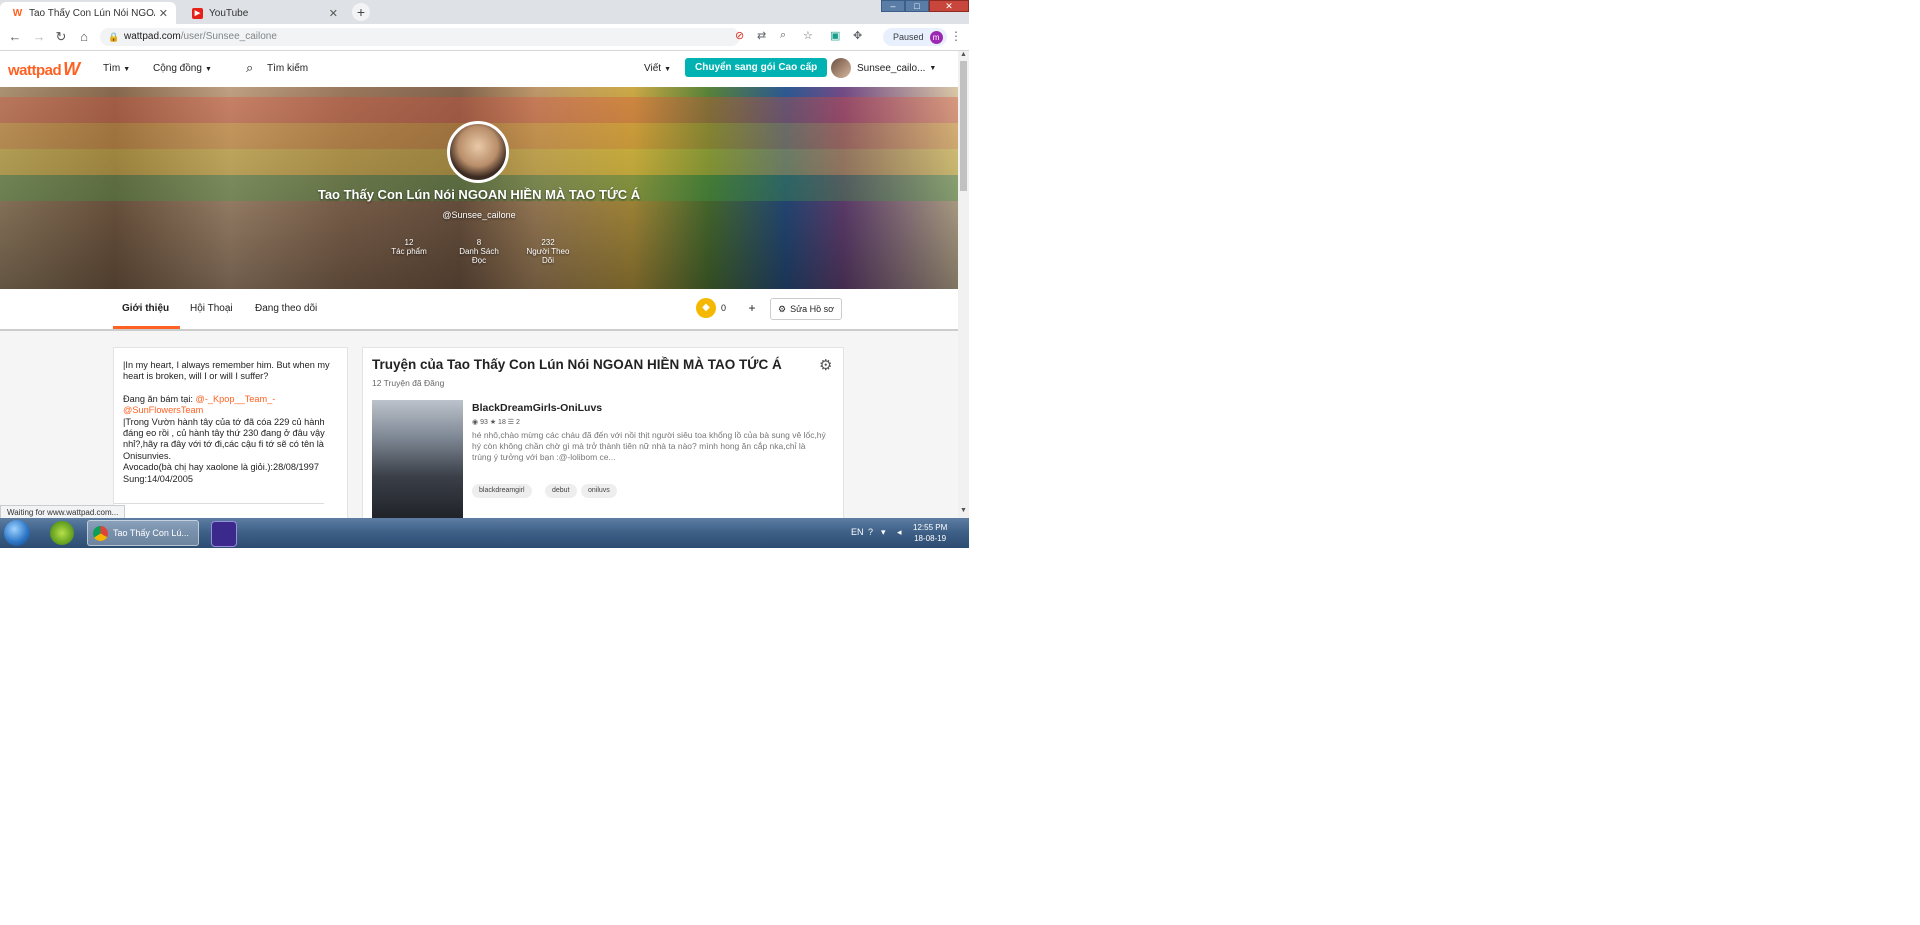 Image resolution: width=1920 pixels, height=925 pixels. I want to click on help-icon: ?, so click(870, 532).